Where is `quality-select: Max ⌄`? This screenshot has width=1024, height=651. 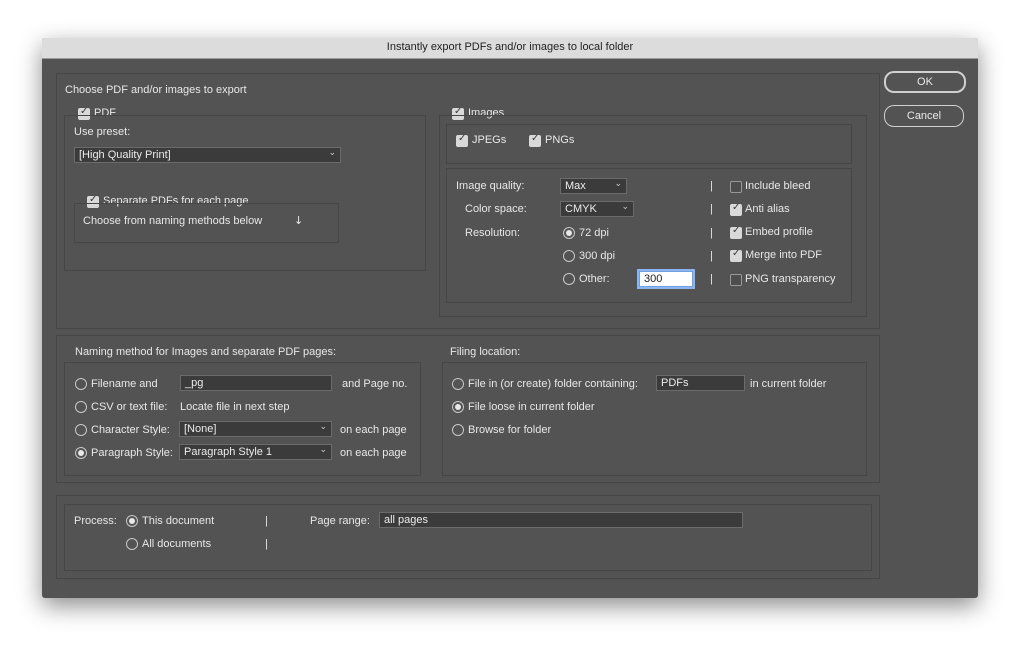
quality-select: Max ⌄ is located at coordinates (593, 186).